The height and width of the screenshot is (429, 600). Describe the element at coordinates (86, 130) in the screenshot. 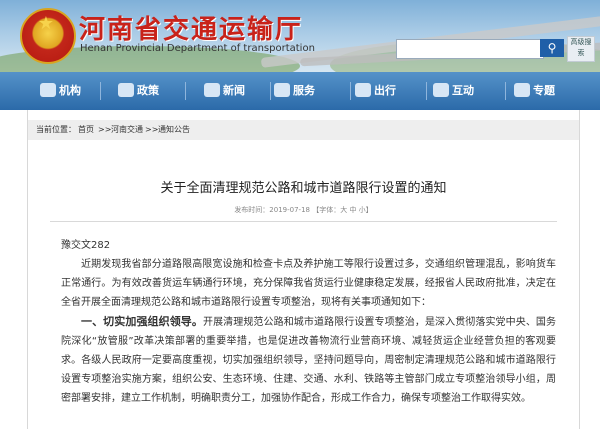

I see `breadcrumb-home-link: 首页` at that location.